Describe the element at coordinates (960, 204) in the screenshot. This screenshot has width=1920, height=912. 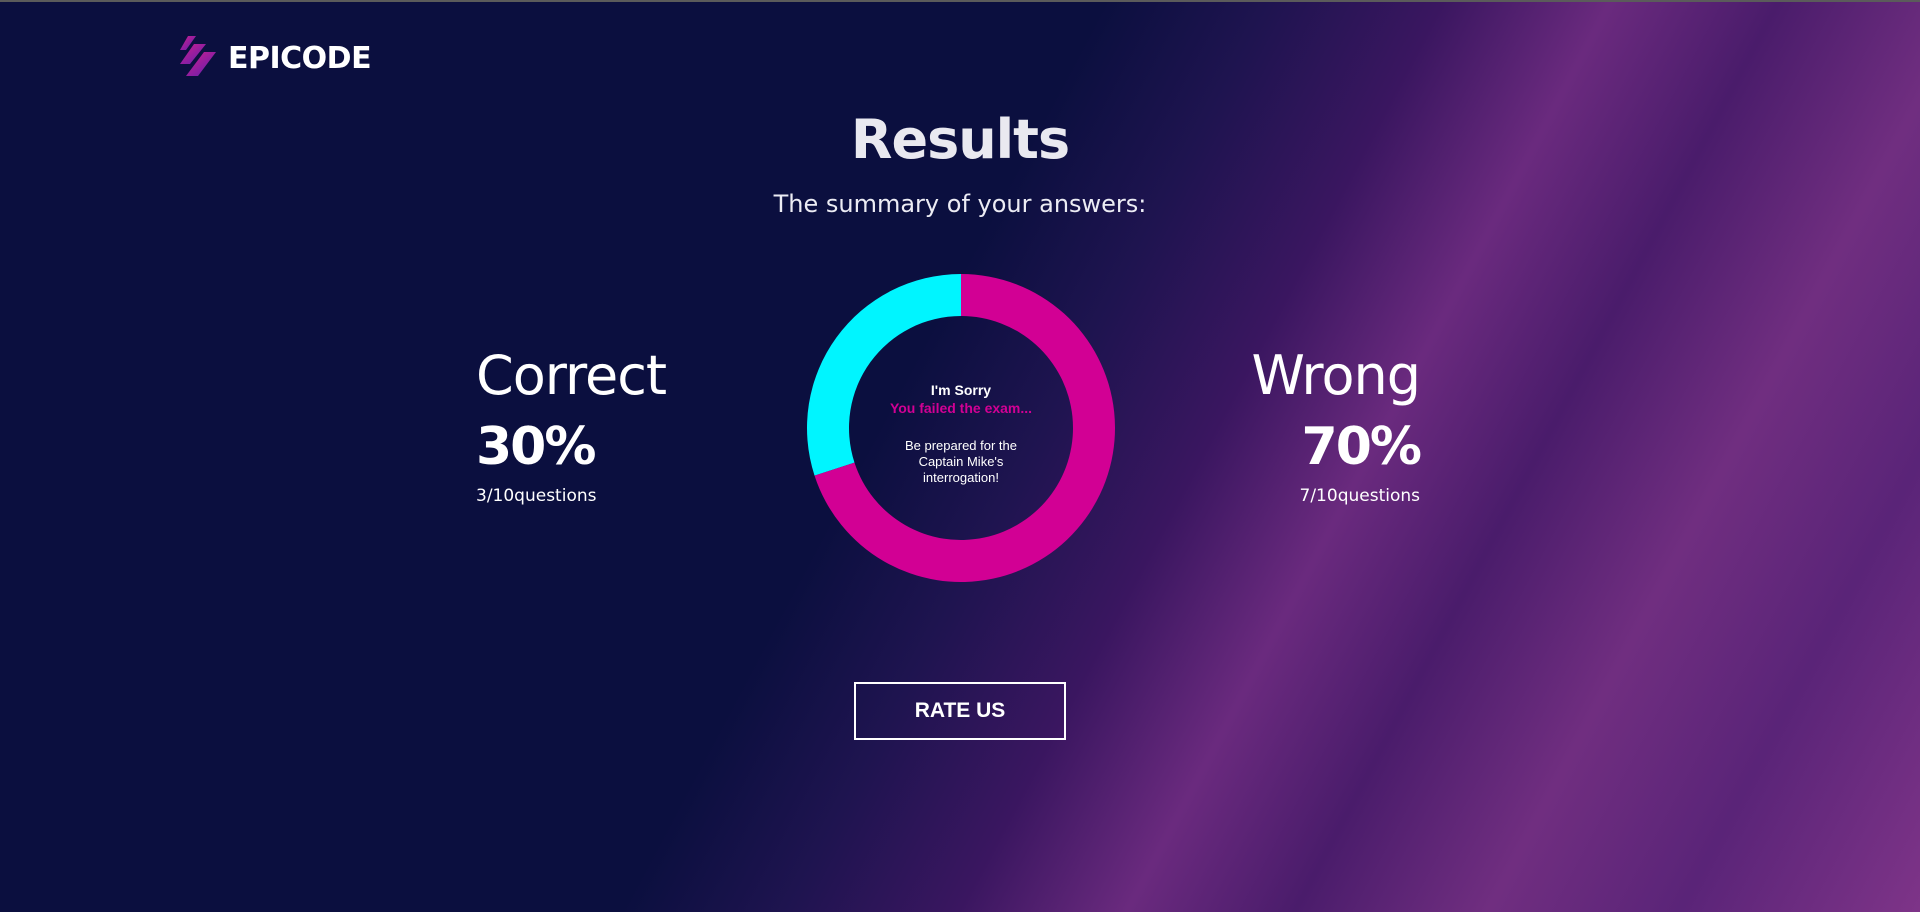
I see `page-subtitle: The summary of your answers:` at that location.